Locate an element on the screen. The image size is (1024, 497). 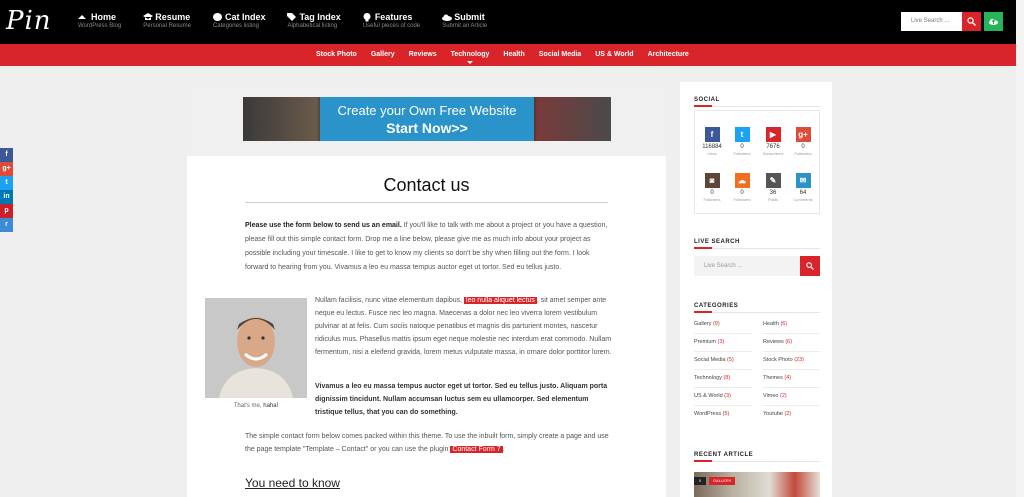
linkedin-icon: in is located at coordinates (6, 197).